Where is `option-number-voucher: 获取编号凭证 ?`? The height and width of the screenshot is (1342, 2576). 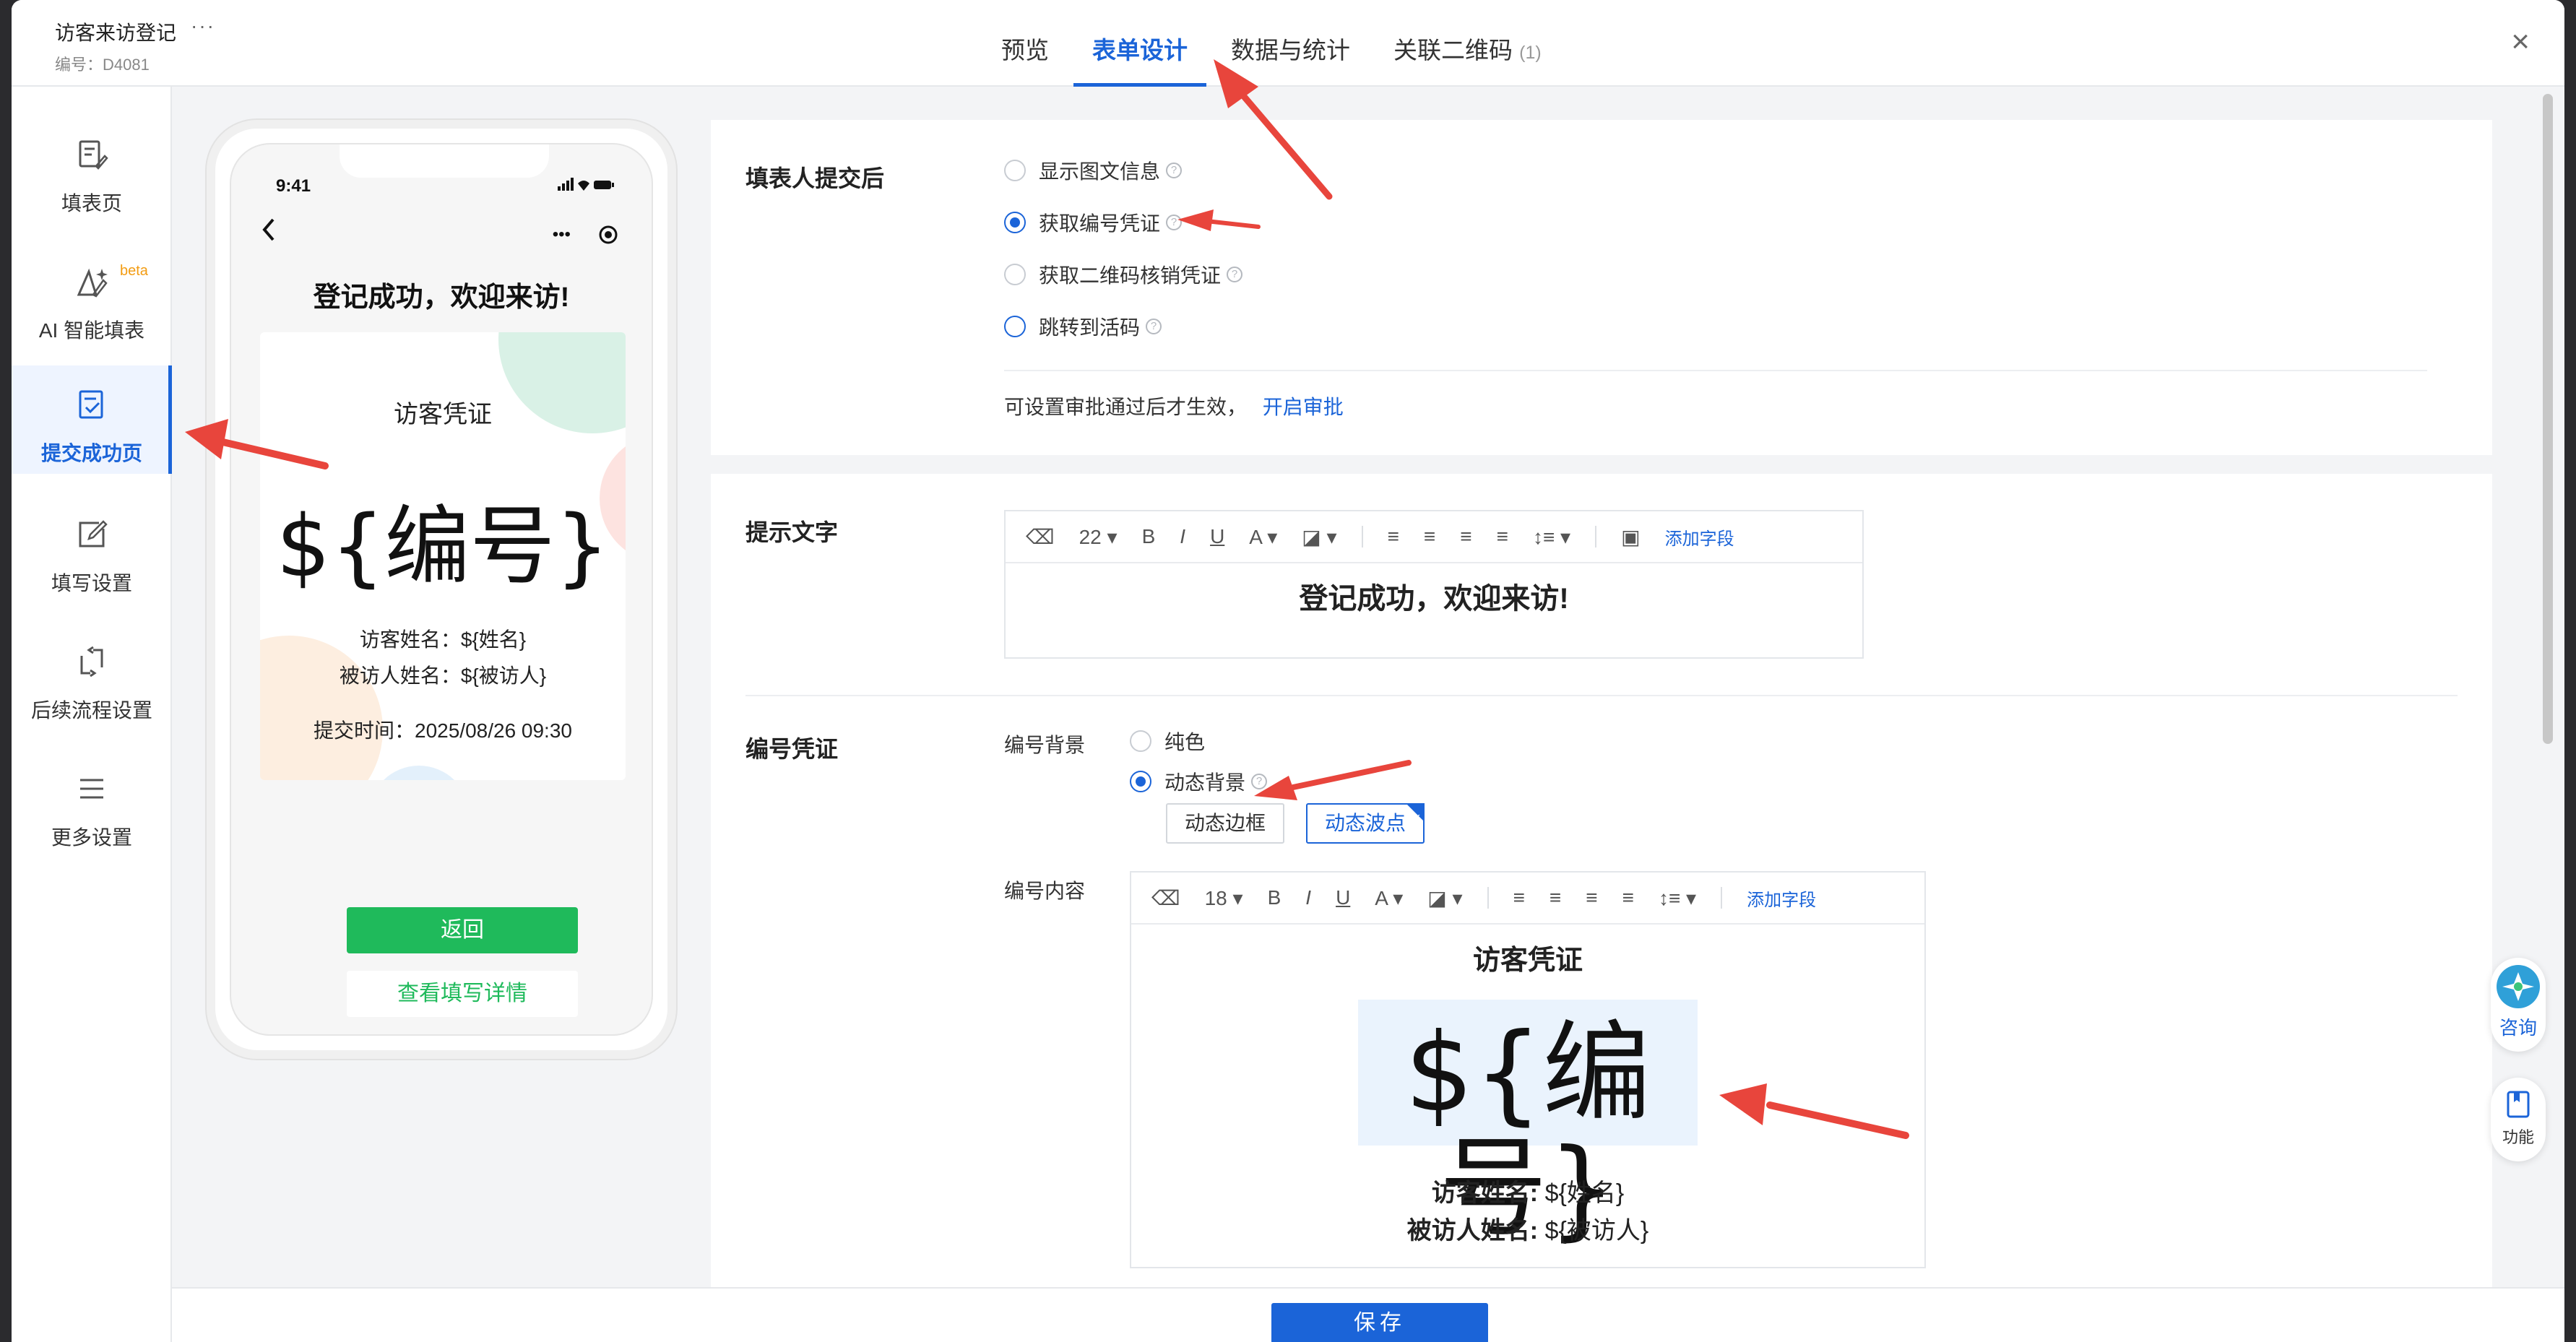 option-number-voucher: 获取编号凭证 ? is located at coordinates (1094, 222).